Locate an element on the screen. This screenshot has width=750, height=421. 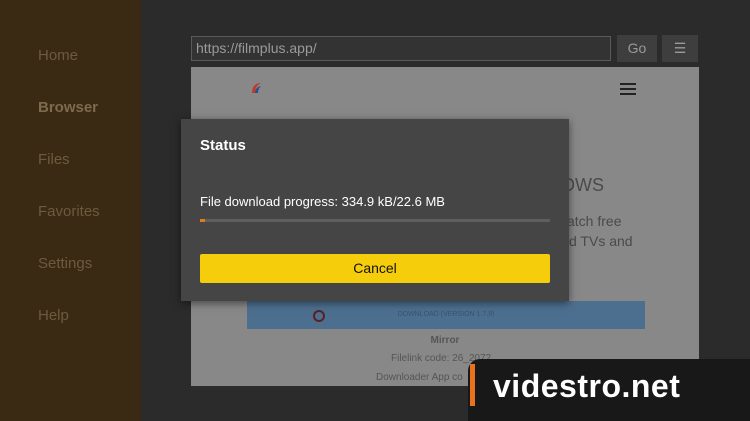
sidebar-item-help: Help is located at coordinates (53, 315).